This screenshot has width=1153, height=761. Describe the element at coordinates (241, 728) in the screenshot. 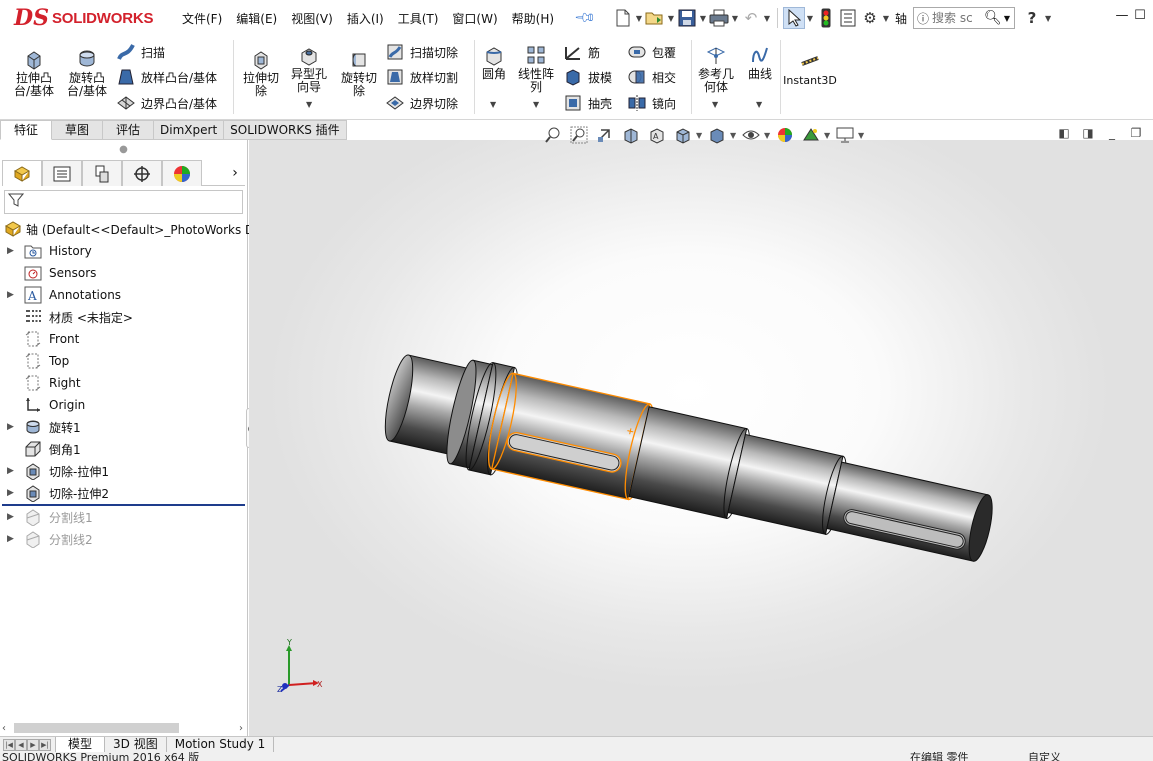

I see `scroll-right-icon: ›` at that location.